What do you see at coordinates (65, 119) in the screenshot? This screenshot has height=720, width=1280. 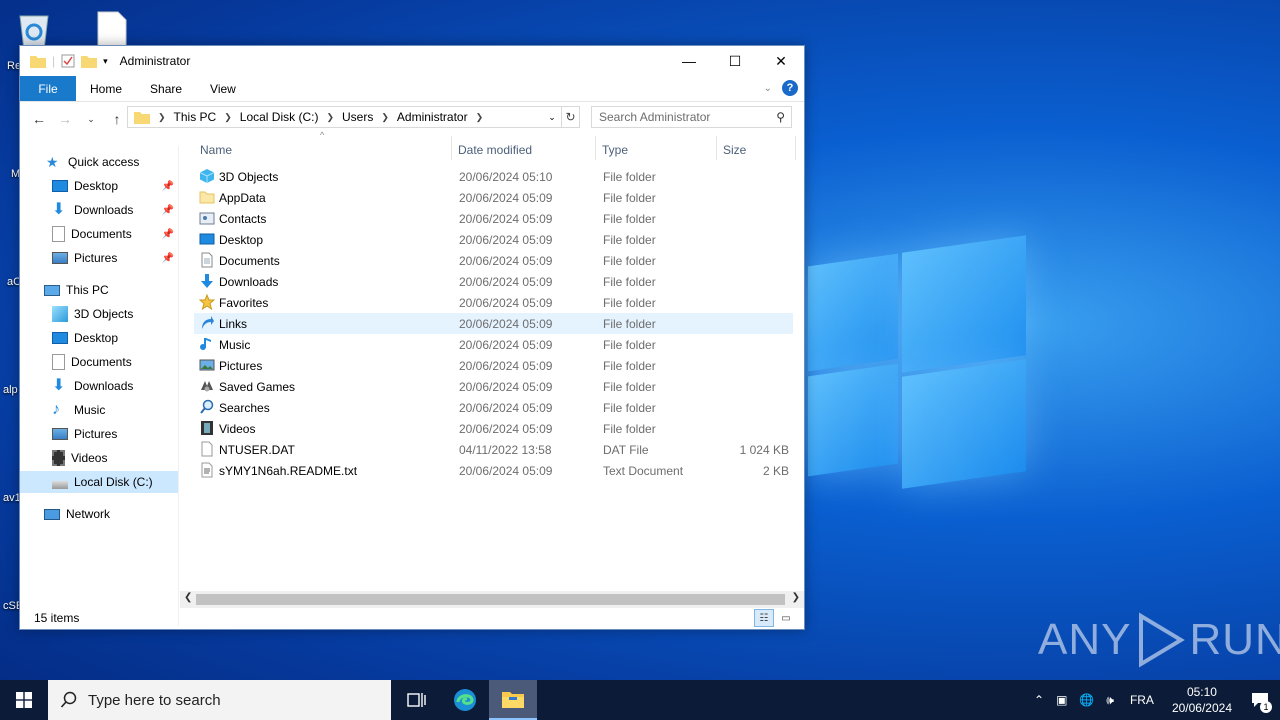 I see `forward-arrow-icon: →` at bounding box center [65, 119].